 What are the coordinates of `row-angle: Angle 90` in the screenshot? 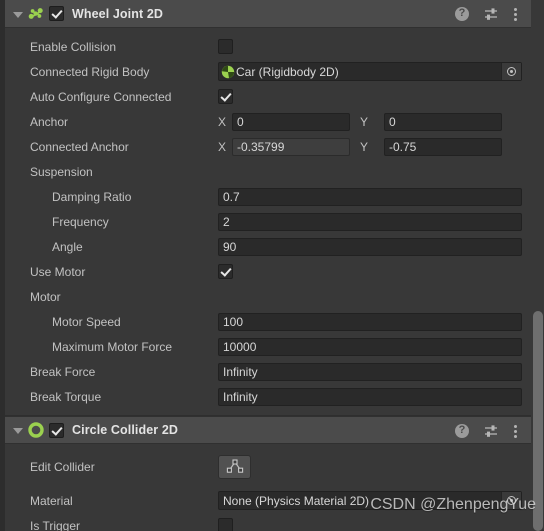 It's located at (272, 246).